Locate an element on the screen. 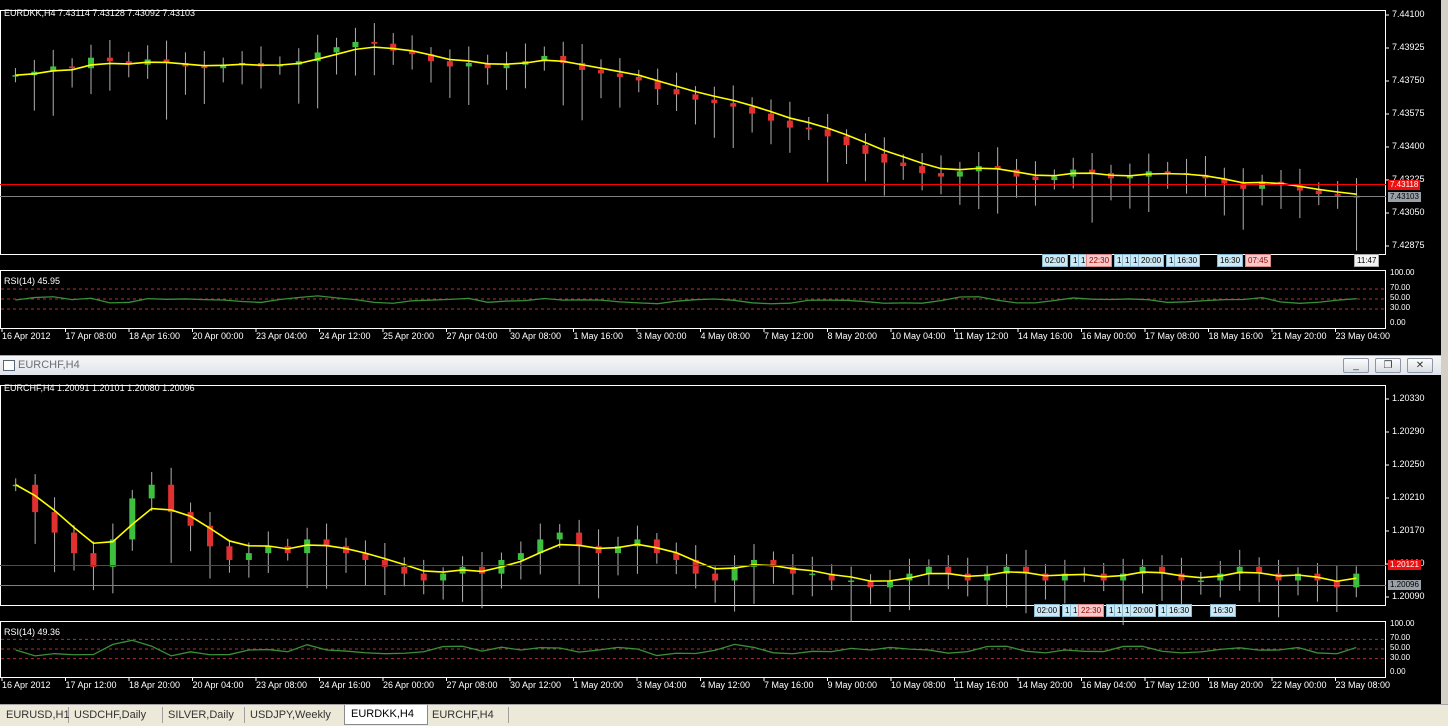  eurdkk-event-tag: 11:47 is located at coordinates (1367, 260).